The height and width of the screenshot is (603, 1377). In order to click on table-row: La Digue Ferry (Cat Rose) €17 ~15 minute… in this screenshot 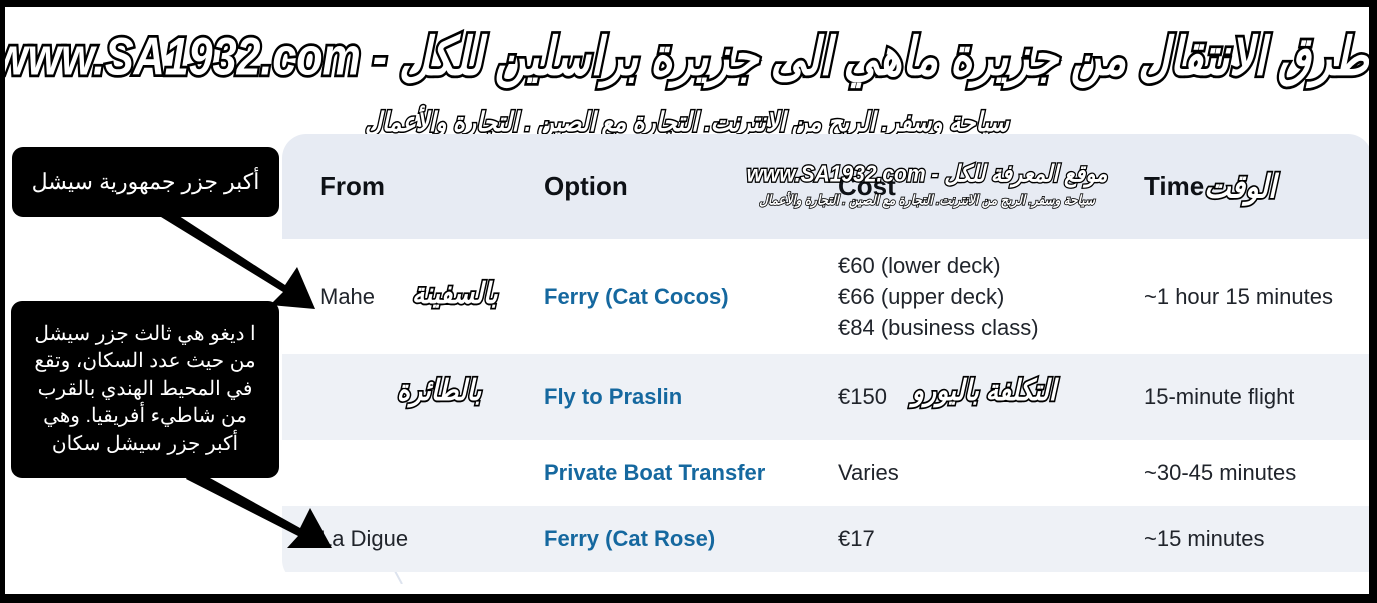, I will do `click(825, 539)`.